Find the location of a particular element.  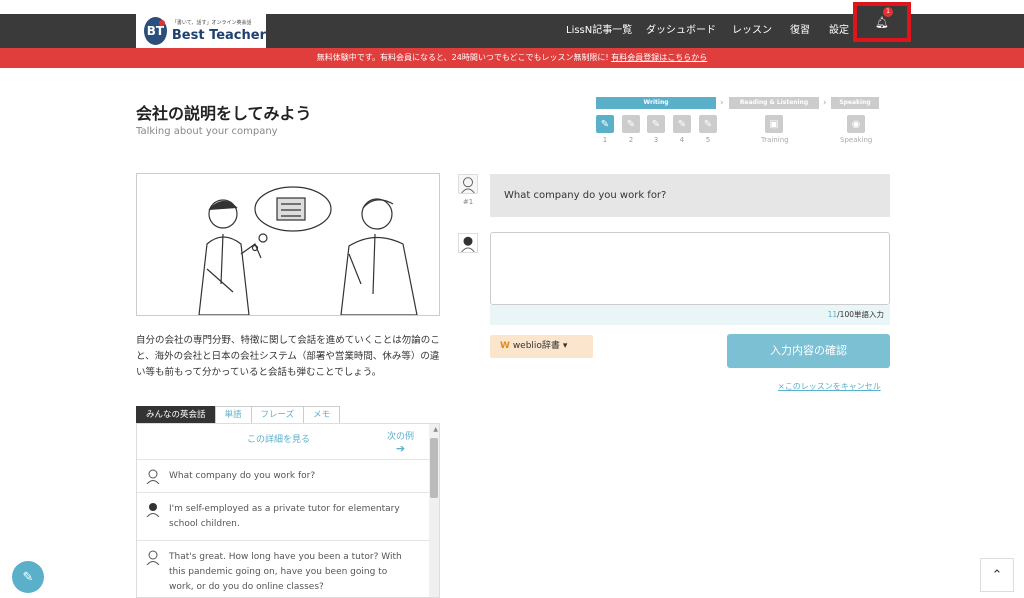

nav-settings: 設定 is located at coordinates (839, 31).